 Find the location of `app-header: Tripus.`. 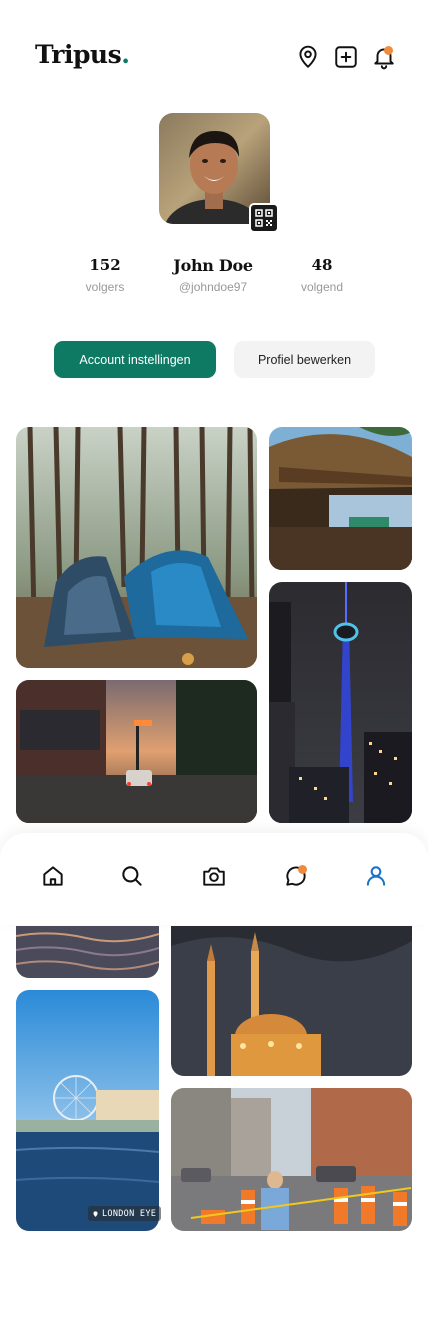

app-header: Tripus. is located at coordinates (214, 55).